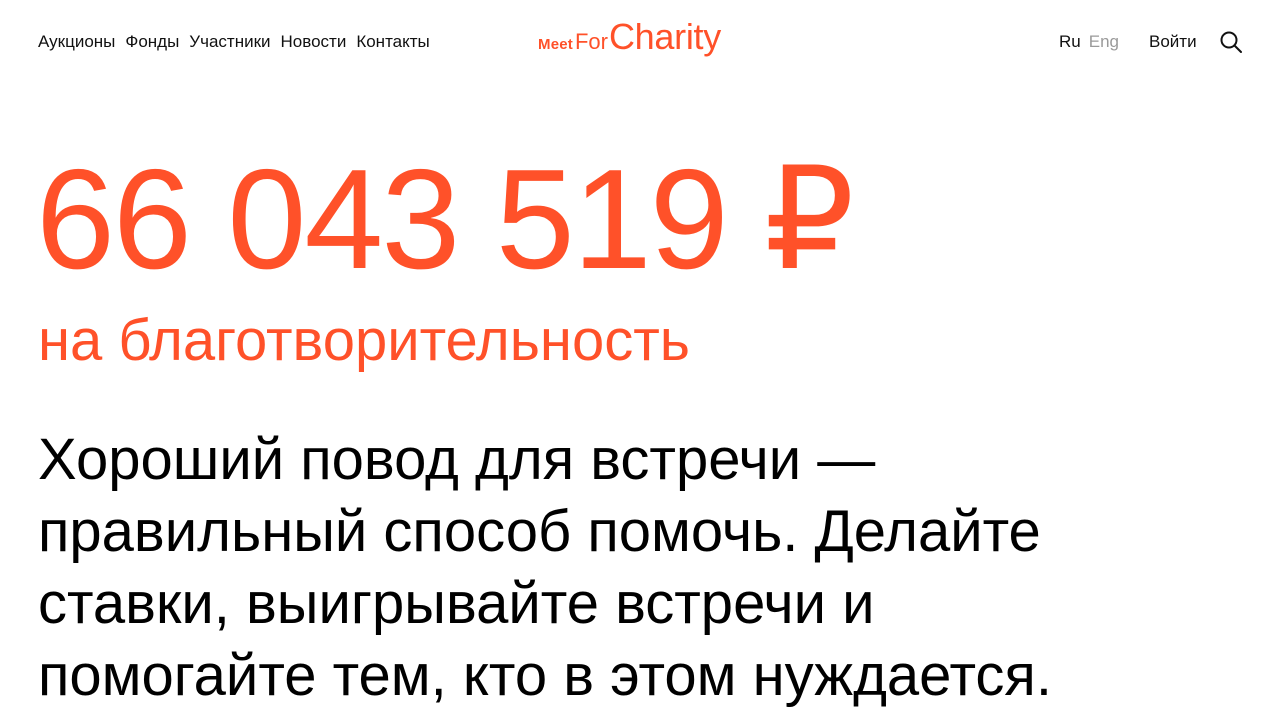 This screenshot has height=720, width=1280. I want to click on lang-eng: Eng, so click(1104, 42).